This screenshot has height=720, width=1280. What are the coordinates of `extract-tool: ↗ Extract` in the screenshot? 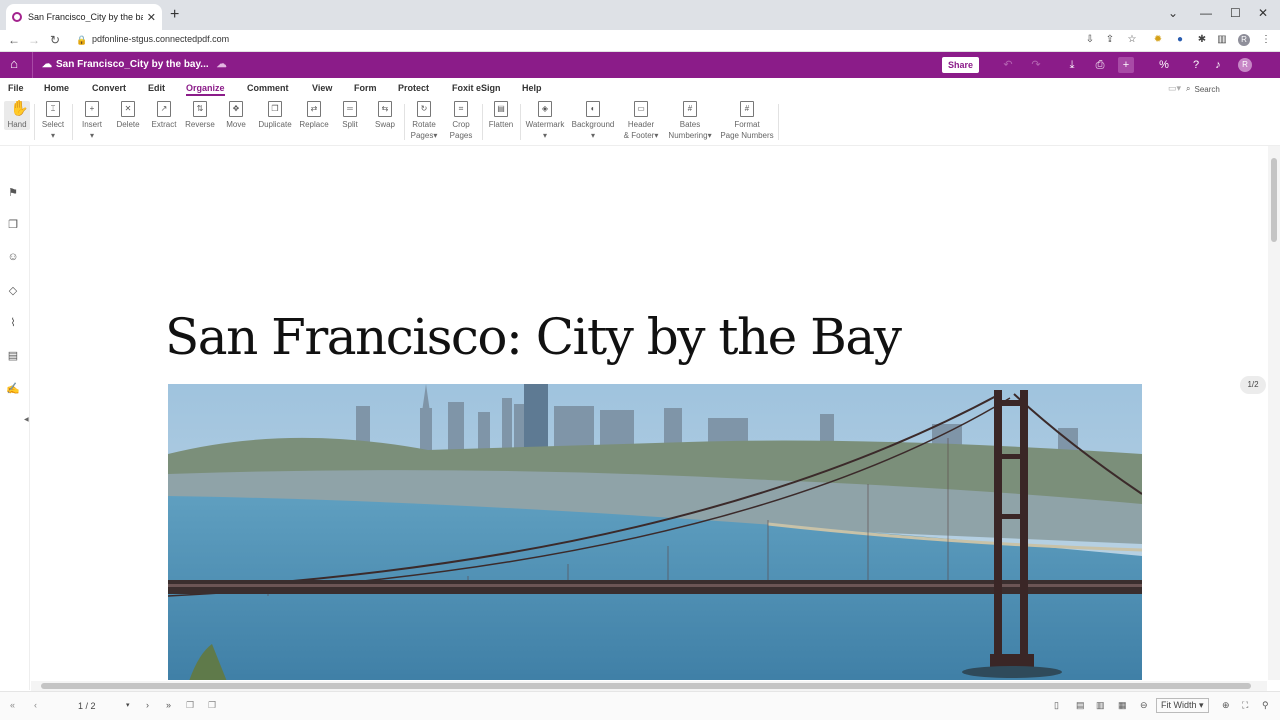 It's located at (164, 115).